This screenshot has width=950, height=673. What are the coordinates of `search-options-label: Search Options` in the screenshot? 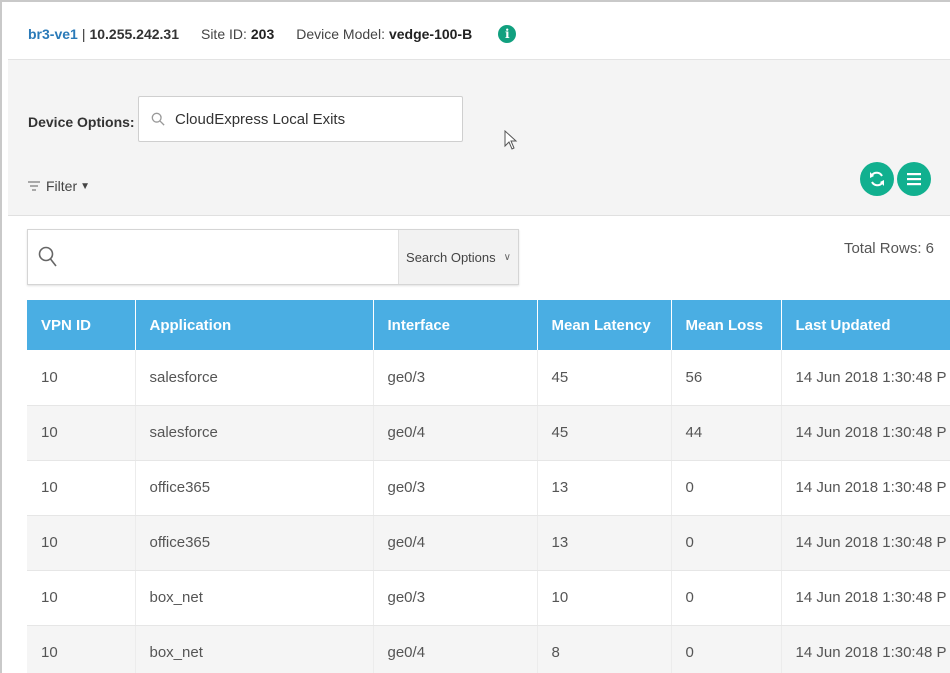 It's located at (451, 257).